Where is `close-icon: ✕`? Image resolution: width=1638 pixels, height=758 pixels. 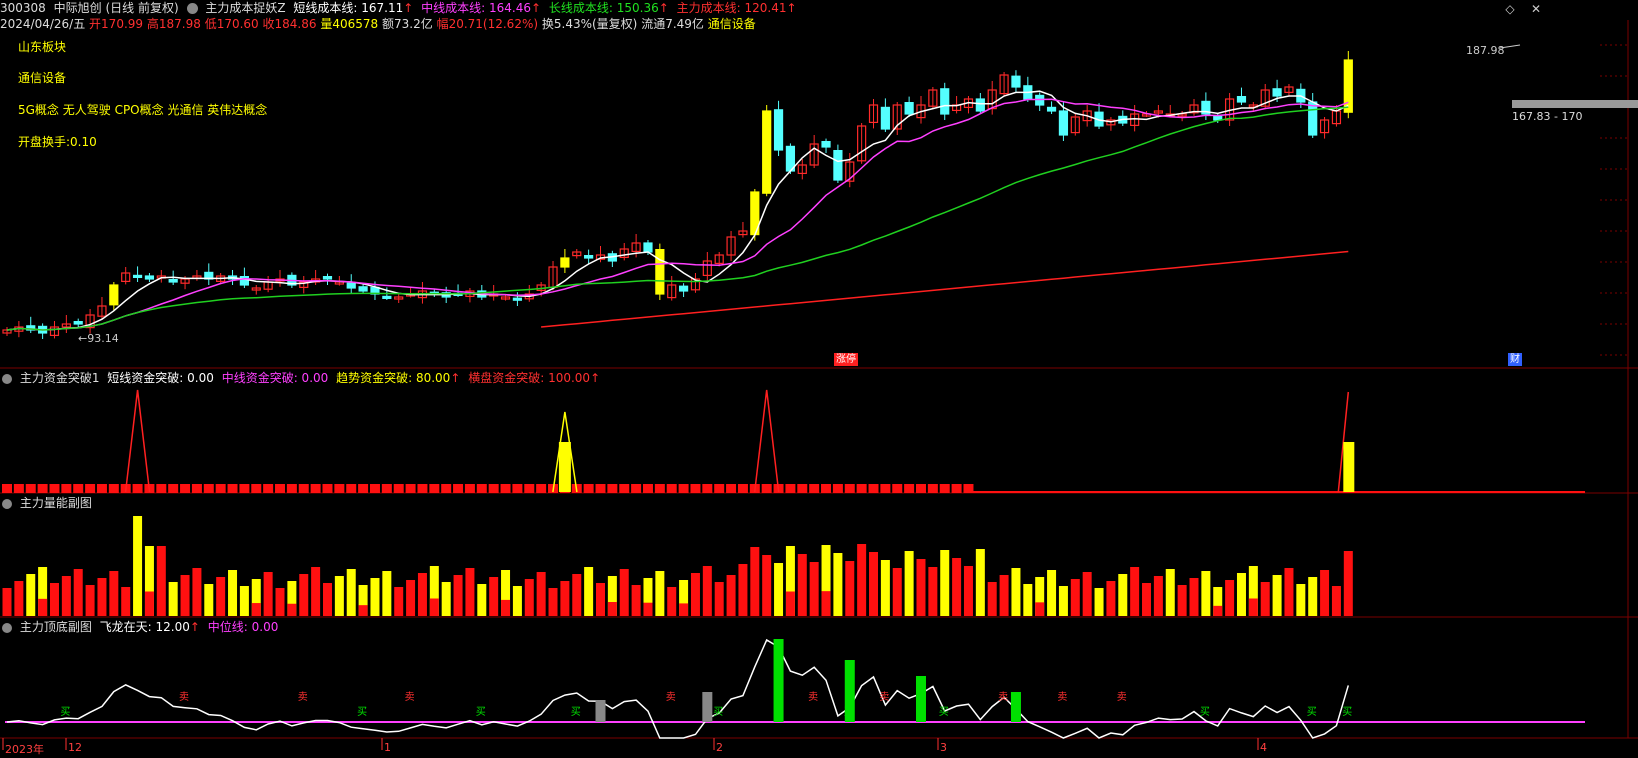
close-icon: ✕ is located at coordinates (1536, 9).